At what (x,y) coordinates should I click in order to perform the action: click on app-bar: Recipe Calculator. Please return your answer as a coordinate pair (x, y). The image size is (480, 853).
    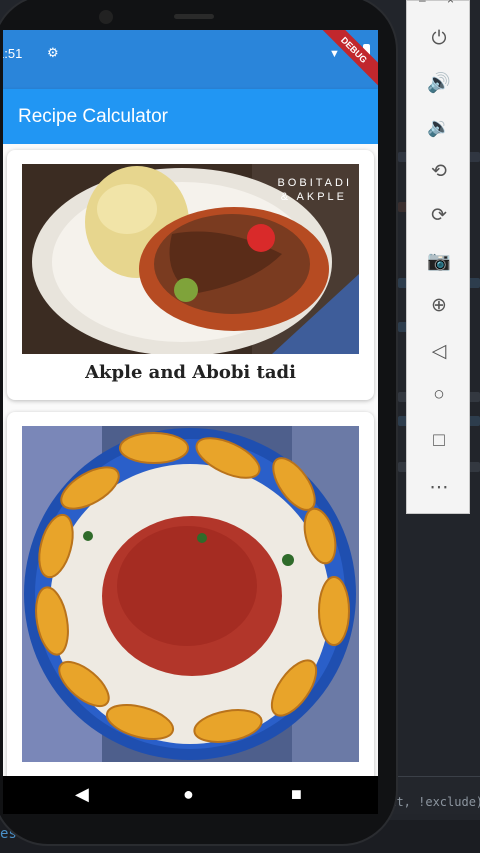
    Looking at the image, I should click on (190, 116).